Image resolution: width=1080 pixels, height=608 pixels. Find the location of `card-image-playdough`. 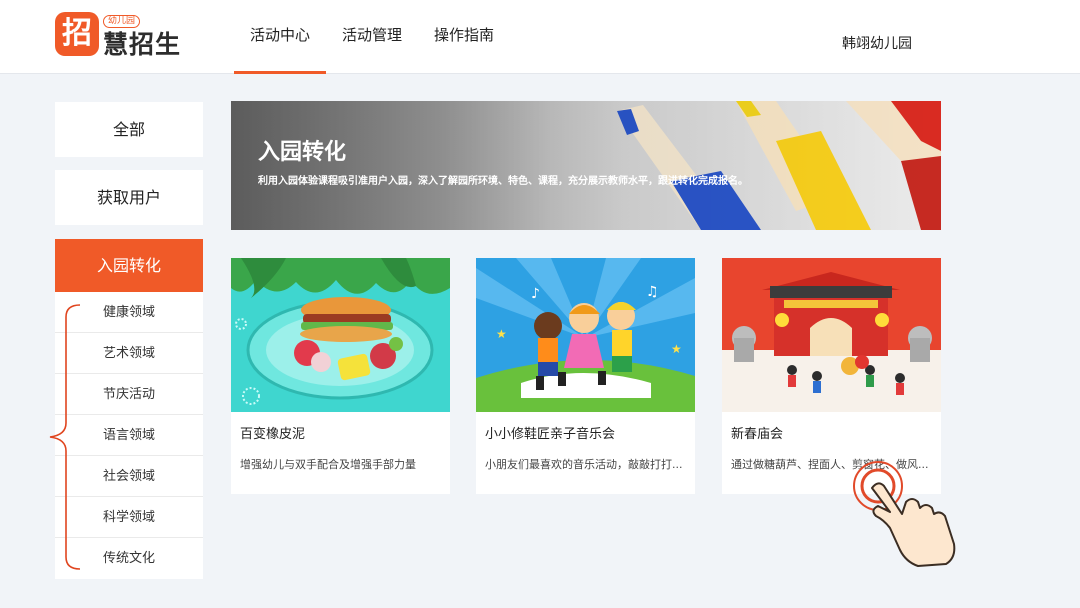

card-image-playdough is located at coordinates (340, 335).